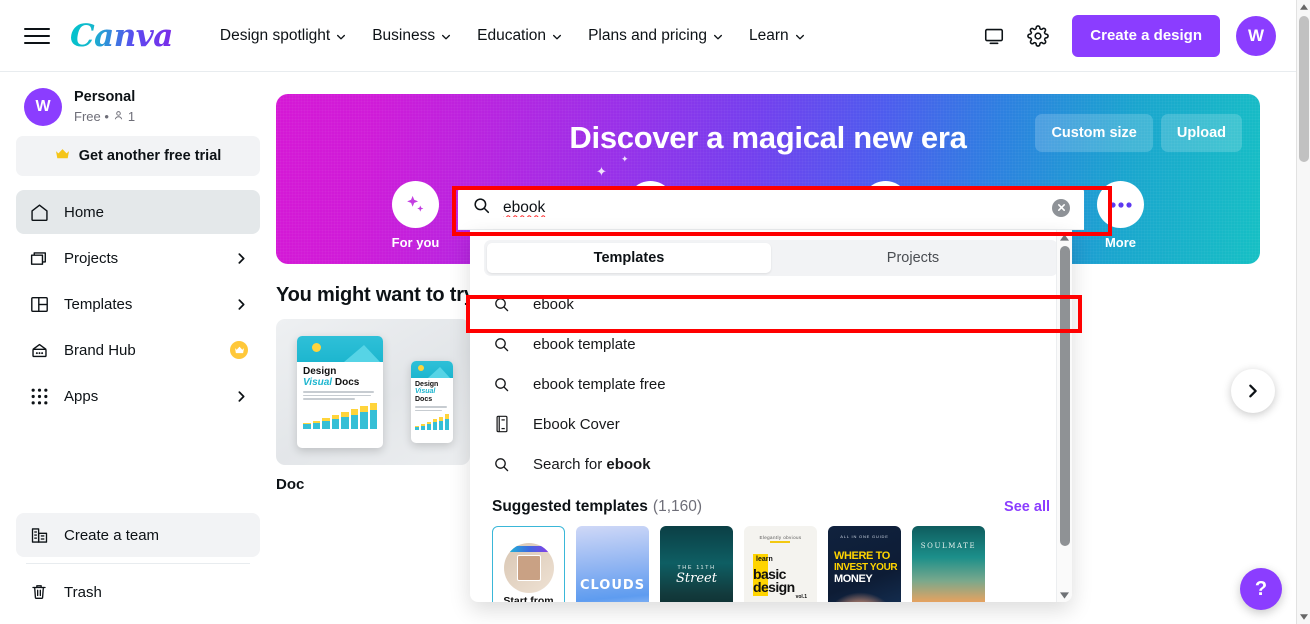 This screenshot has width=1310, height=624. I want to click on sidebar-item-label: Home, so click(84, 212).